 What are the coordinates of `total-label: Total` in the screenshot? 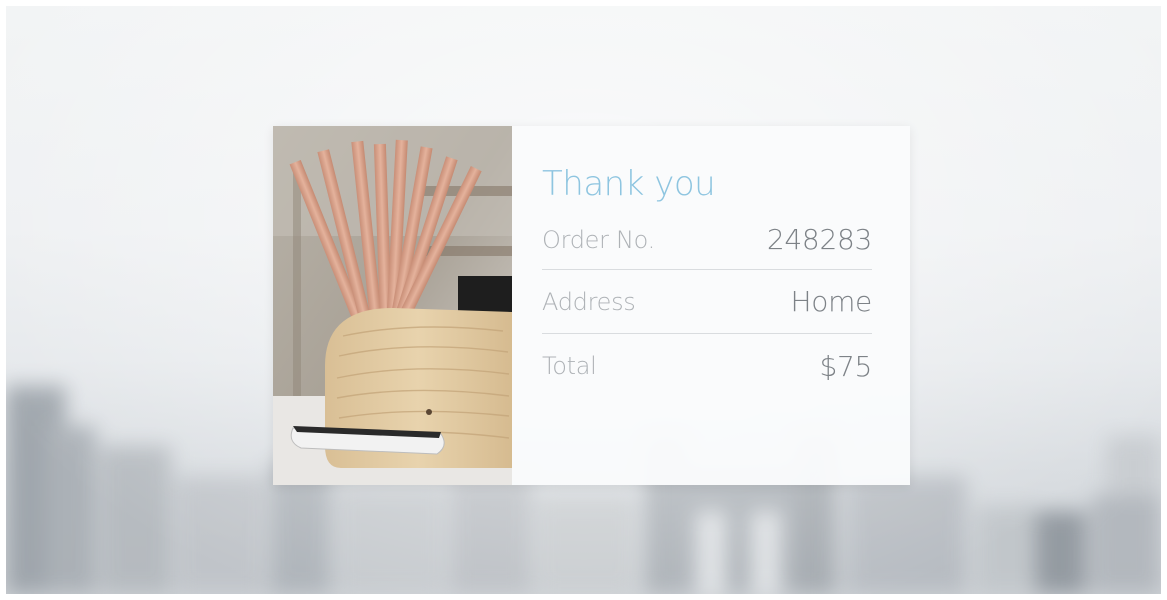 It's located at (569, 366).